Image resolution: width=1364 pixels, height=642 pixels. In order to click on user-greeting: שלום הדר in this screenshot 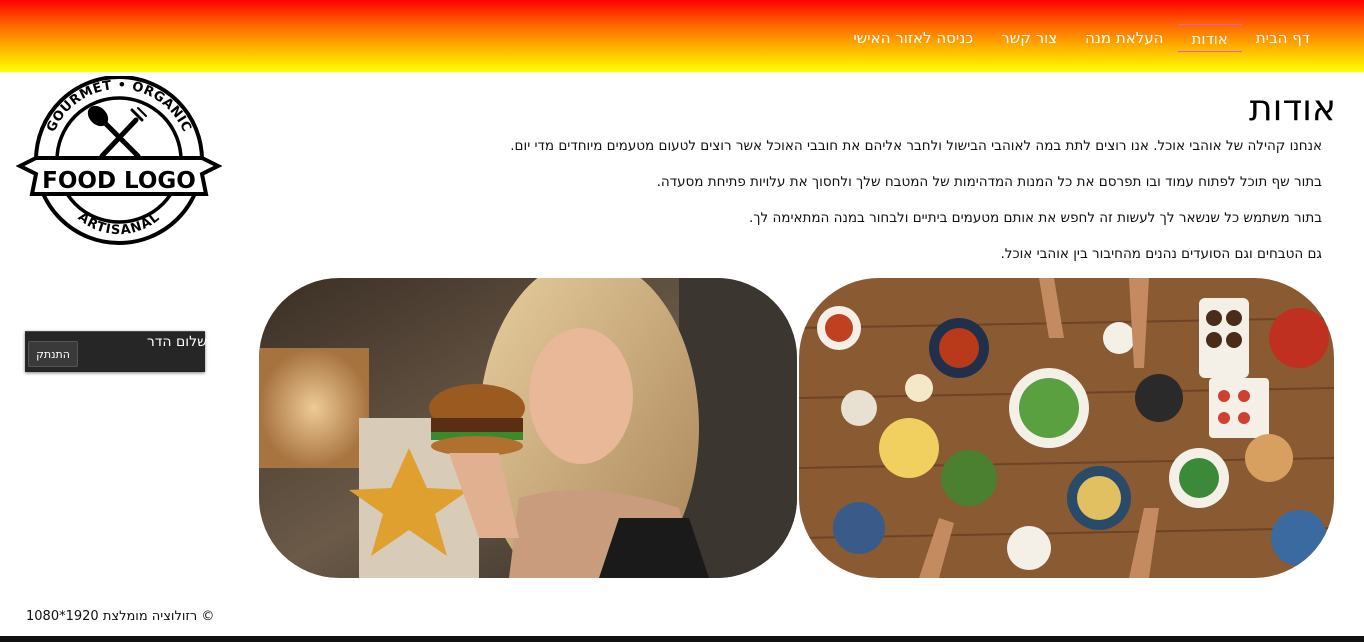, I will do `click(176, 342)`.